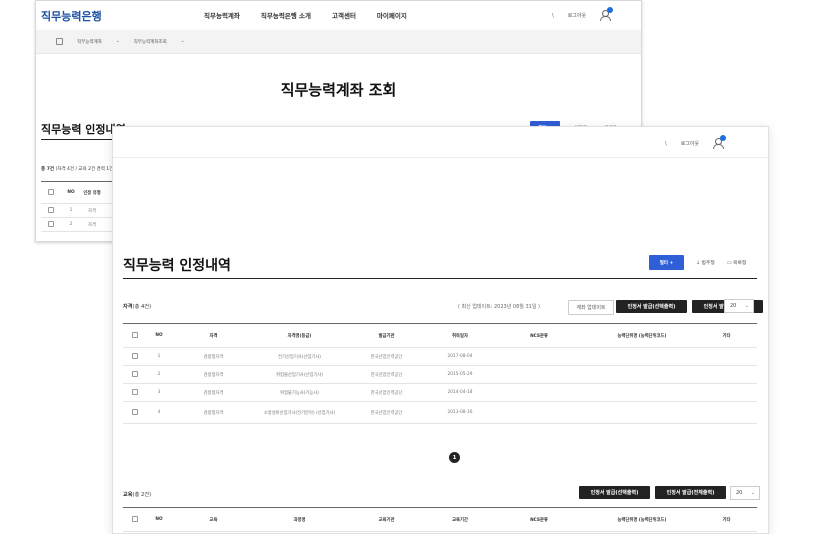 The width and height of the screenshot is (819, 534). What do you see at coordinates (440, 278) in the screenshot?
I see `section-divider` at bounding box center [440, 278].